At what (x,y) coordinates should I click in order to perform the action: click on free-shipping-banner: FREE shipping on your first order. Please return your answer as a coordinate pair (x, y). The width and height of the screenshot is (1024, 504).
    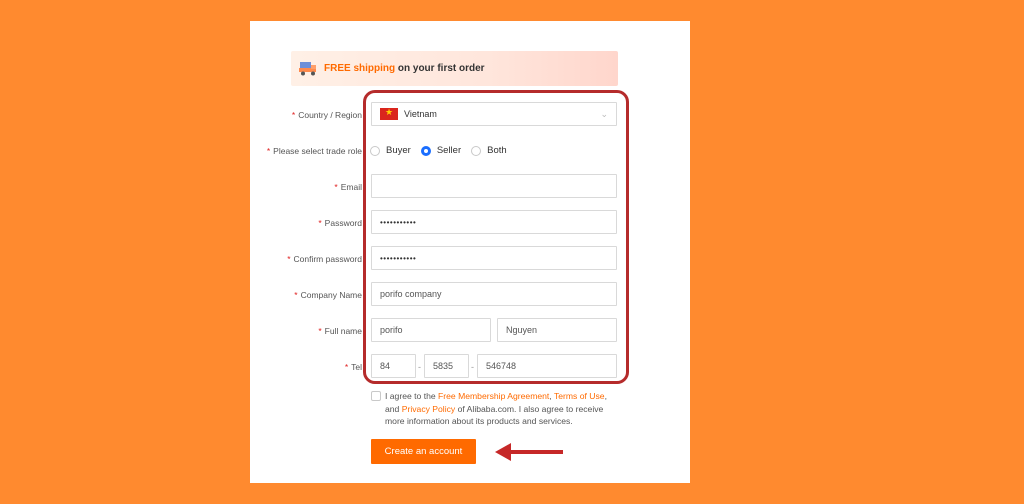
    Looking at the image, I should click on (454, 68).